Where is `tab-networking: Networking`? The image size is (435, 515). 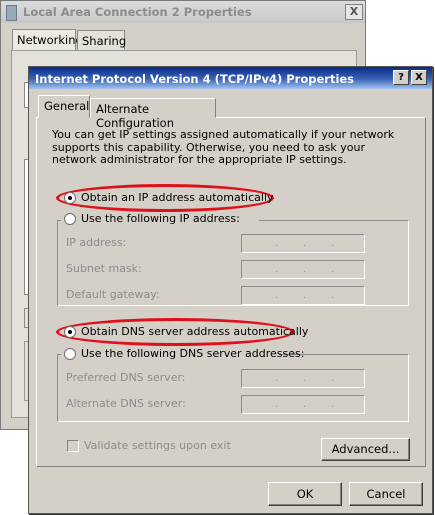 tab-networking: Networking is located at coordinates (47, 40).